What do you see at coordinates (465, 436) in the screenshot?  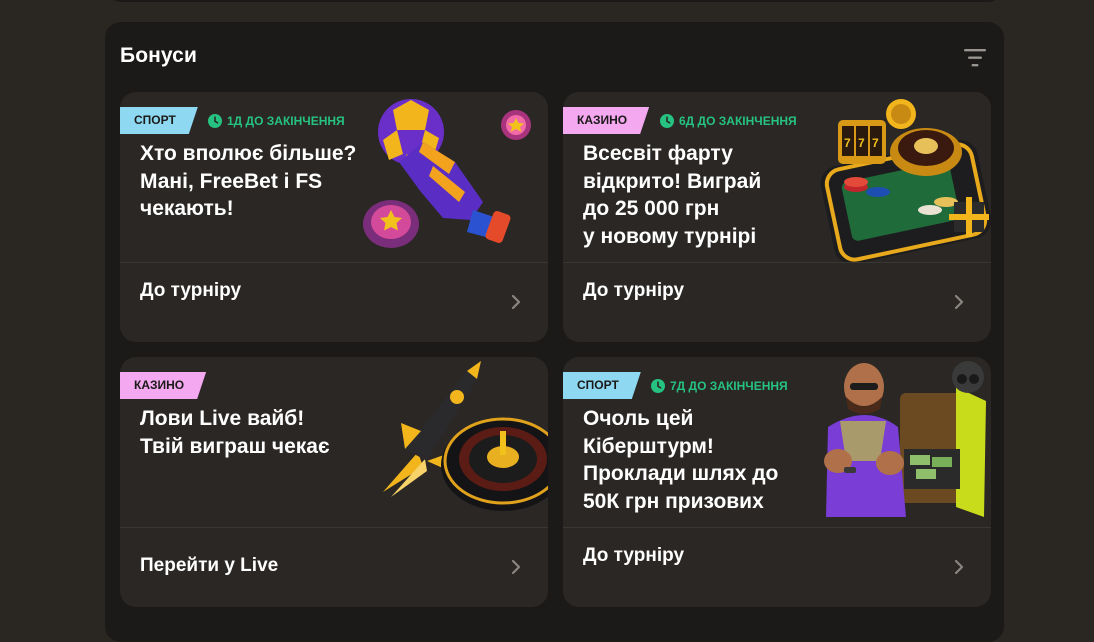 I see `rocket-roulette-illustration` at bounding box center [465, 436].